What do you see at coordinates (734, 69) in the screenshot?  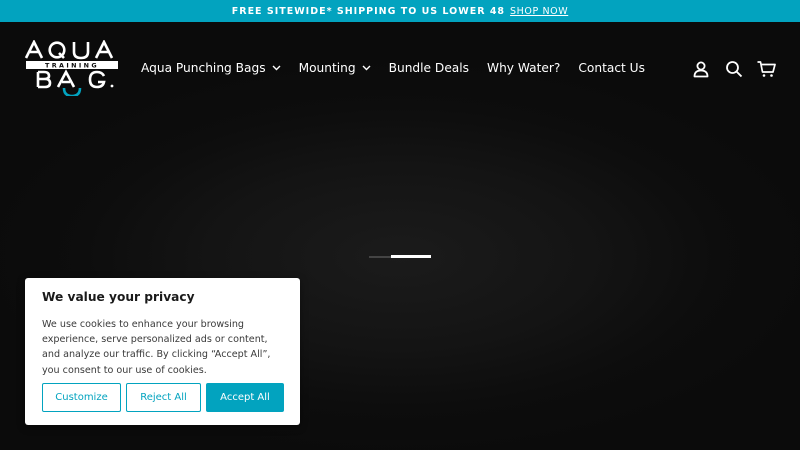 I see `search-icon` at bounding box center [734, 69].